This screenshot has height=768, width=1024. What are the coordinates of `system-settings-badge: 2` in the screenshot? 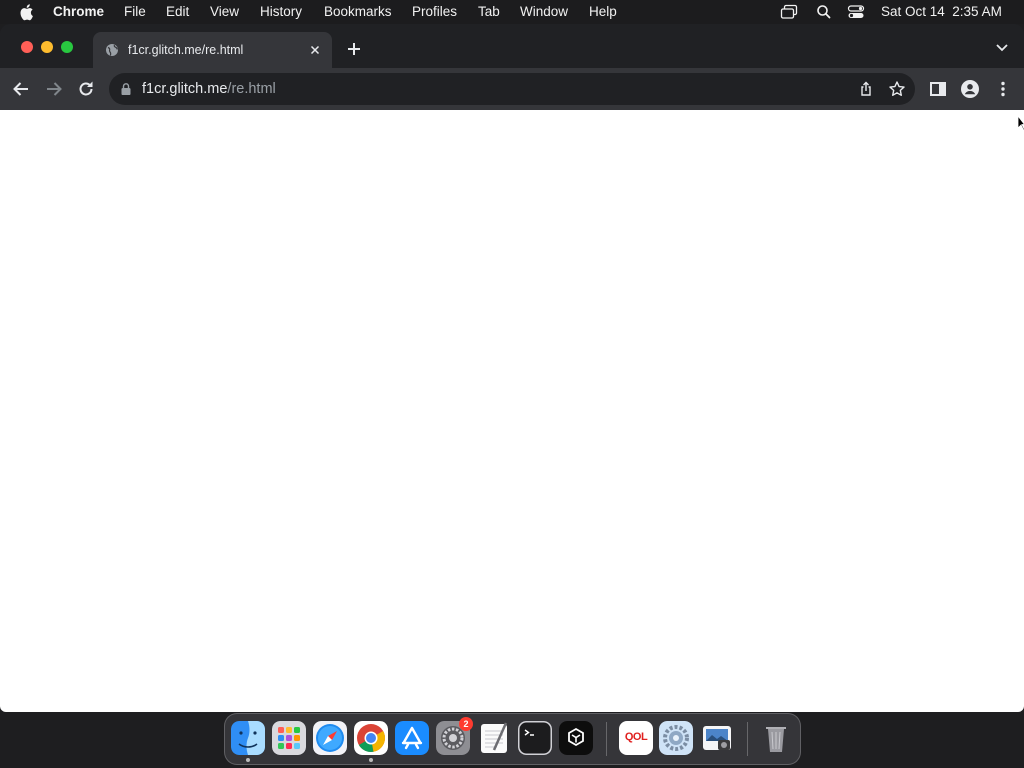 It's located at (466, 724).